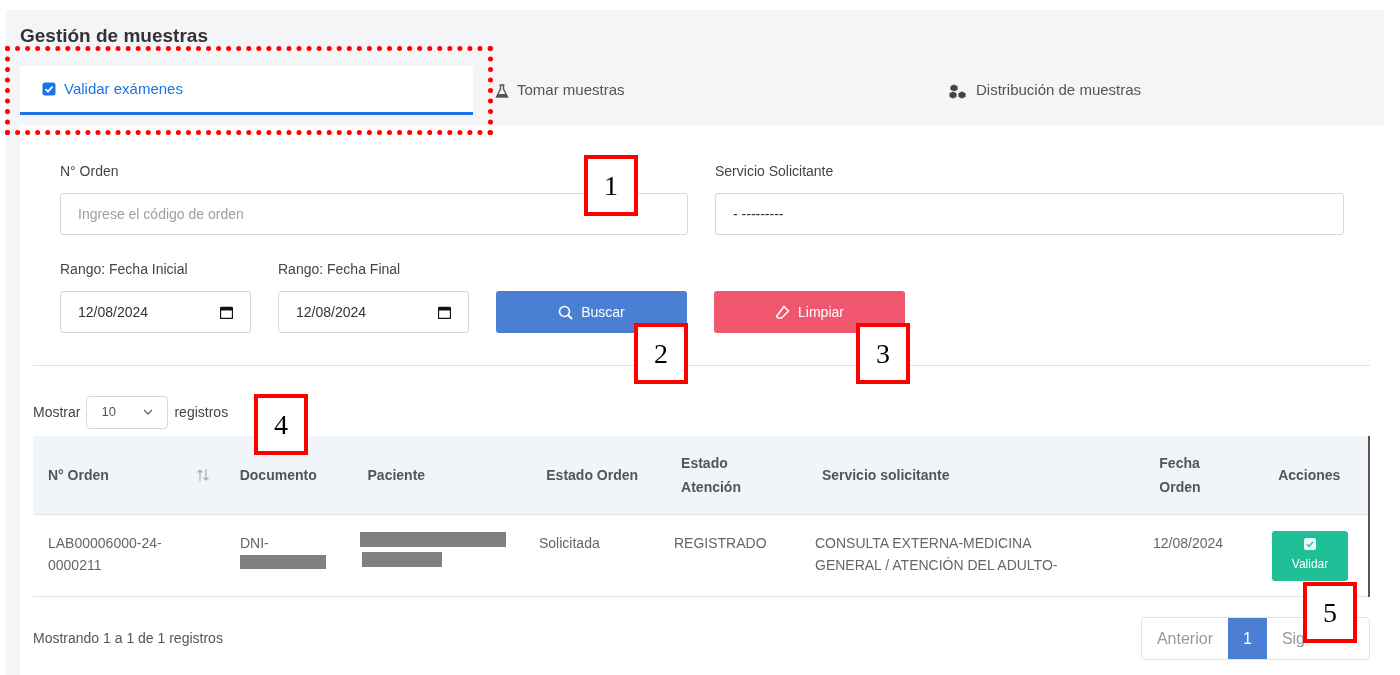 The image size is (1400, 675). What do you see at coordinates (569, 543) in the screenshot?
I see `table-cell-text: Solicitada` at bounding box center [569, 543].